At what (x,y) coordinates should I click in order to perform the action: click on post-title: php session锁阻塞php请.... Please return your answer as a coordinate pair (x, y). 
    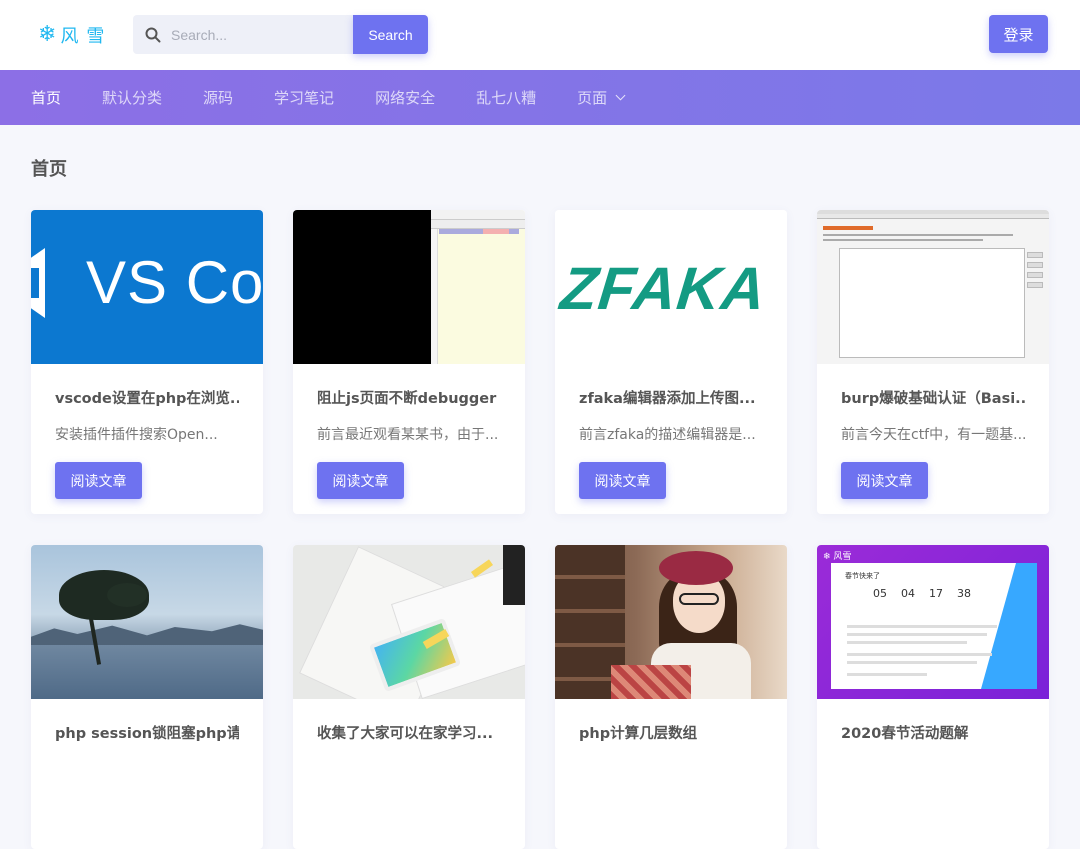
    Looking at the image, I should click on (147, 732).